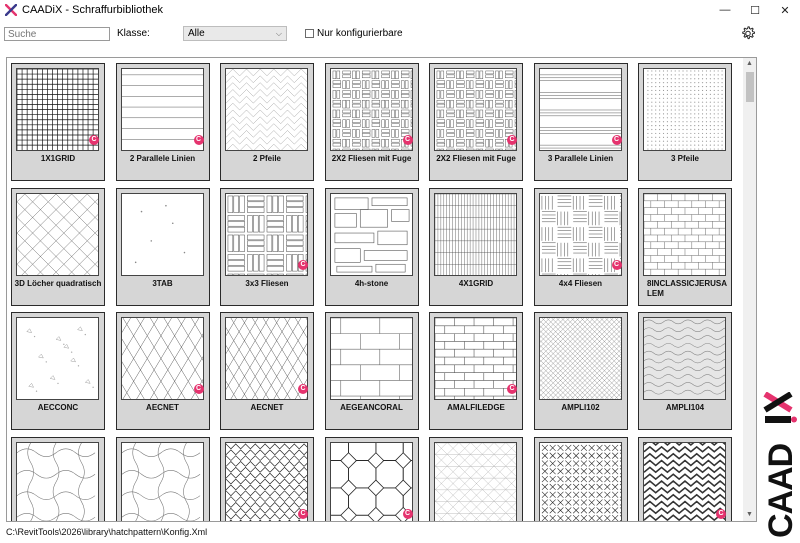 Image resolution: width=800 pixels, height=543 pixels. I want to click on pattern-name: 8INCLASSICJERUSALEM, so click(687, 288).